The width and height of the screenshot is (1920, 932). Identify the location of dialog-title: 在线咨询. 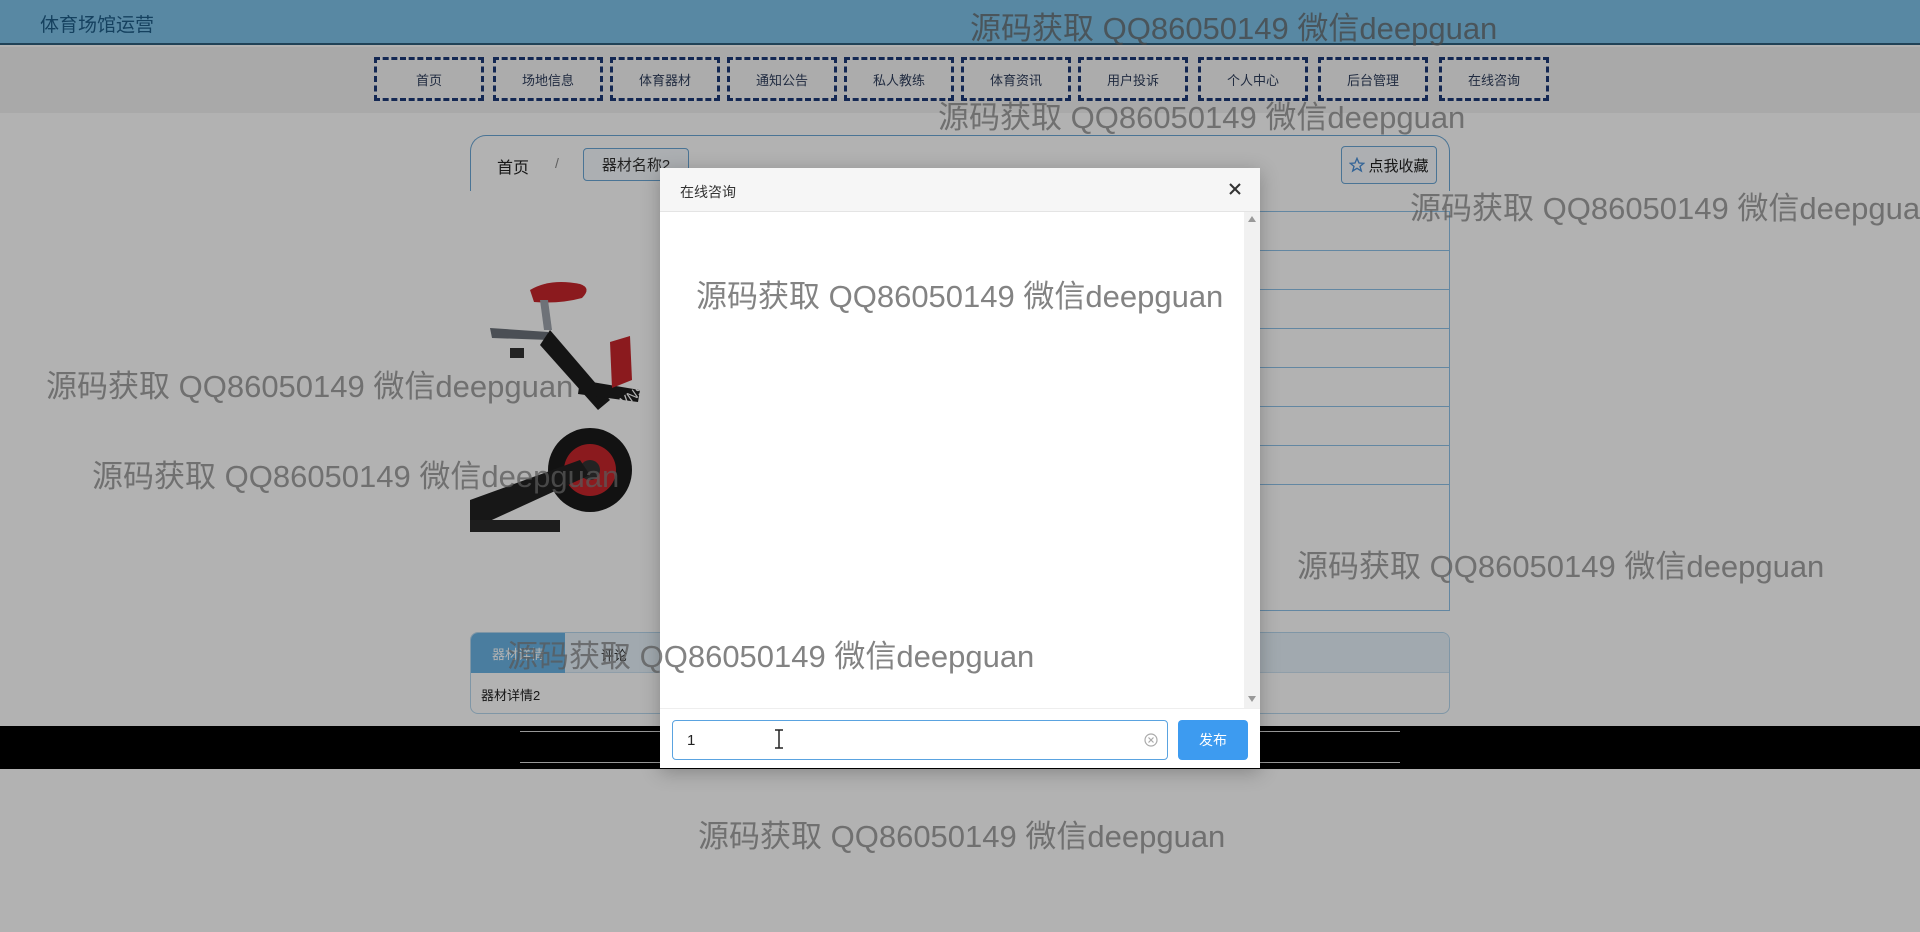
(708, 192).